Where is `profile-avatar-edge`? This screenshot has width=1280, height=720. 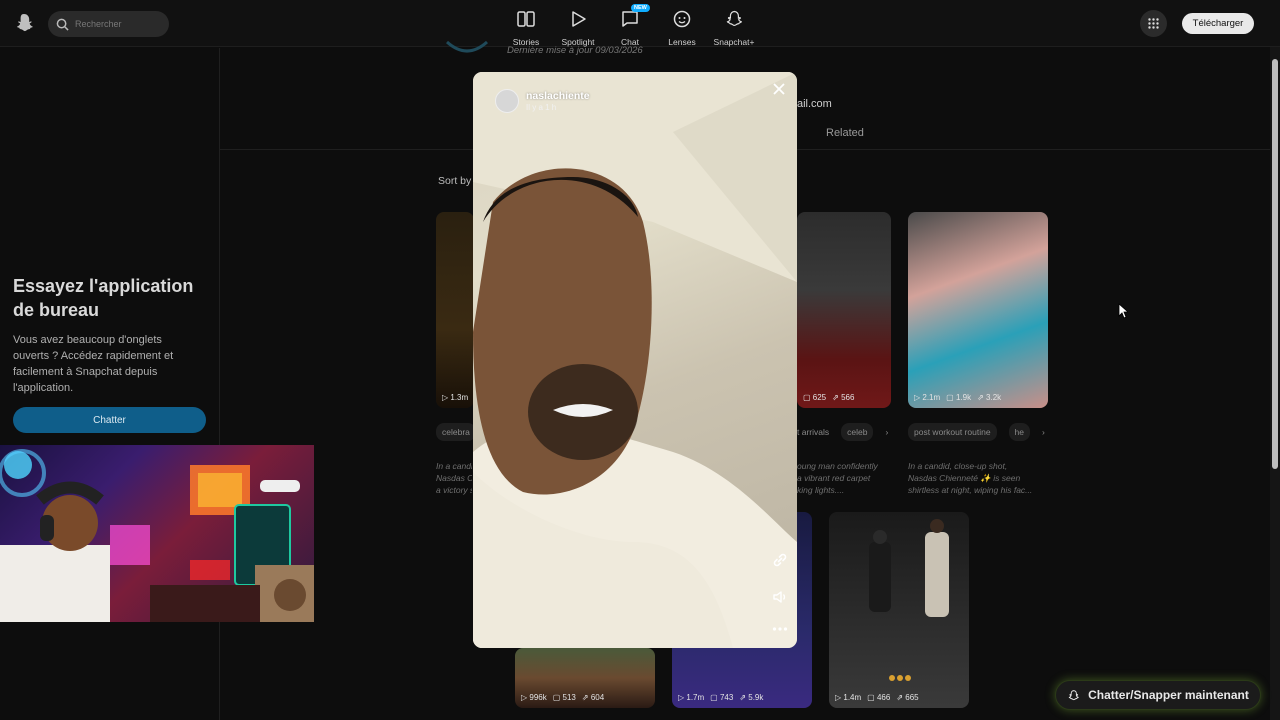
profile-avatar-edge is located at coordinates (467, 46).